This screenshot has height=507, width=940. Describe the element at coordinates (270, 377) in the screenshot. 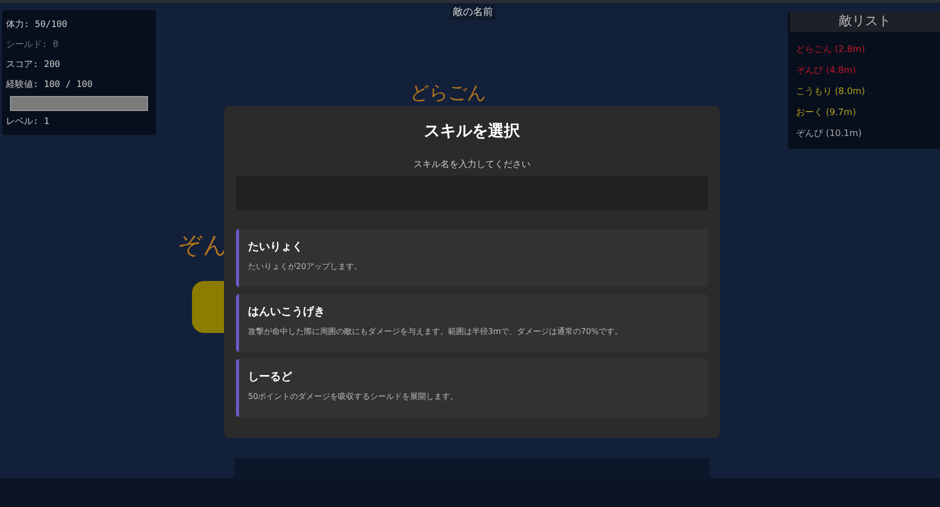

I see `skill-name: しーるど` at that location.